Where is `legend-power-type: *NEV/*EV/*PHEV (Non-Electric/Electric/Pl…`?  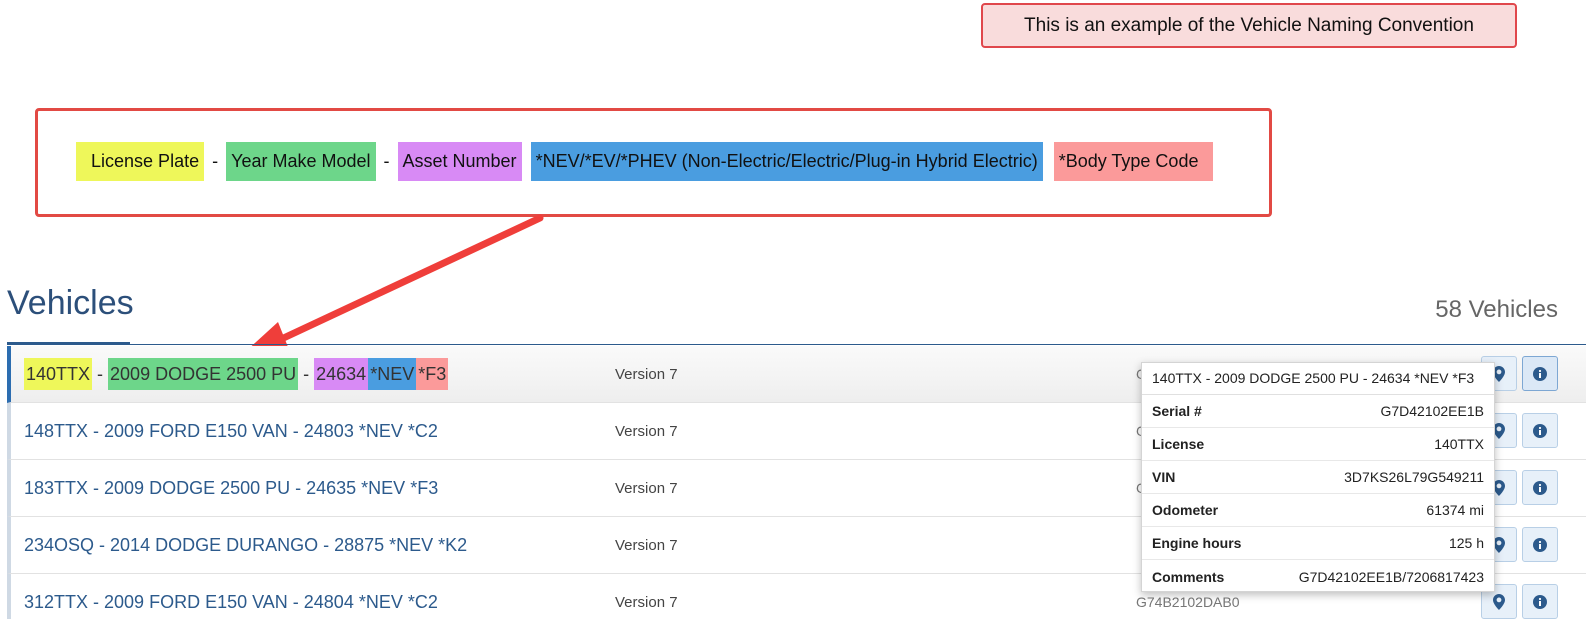 legend-power-type: *NEV/*EV/*PHEV (Non-Electric/Electric/Pl… is located at coordinates (786, 161).